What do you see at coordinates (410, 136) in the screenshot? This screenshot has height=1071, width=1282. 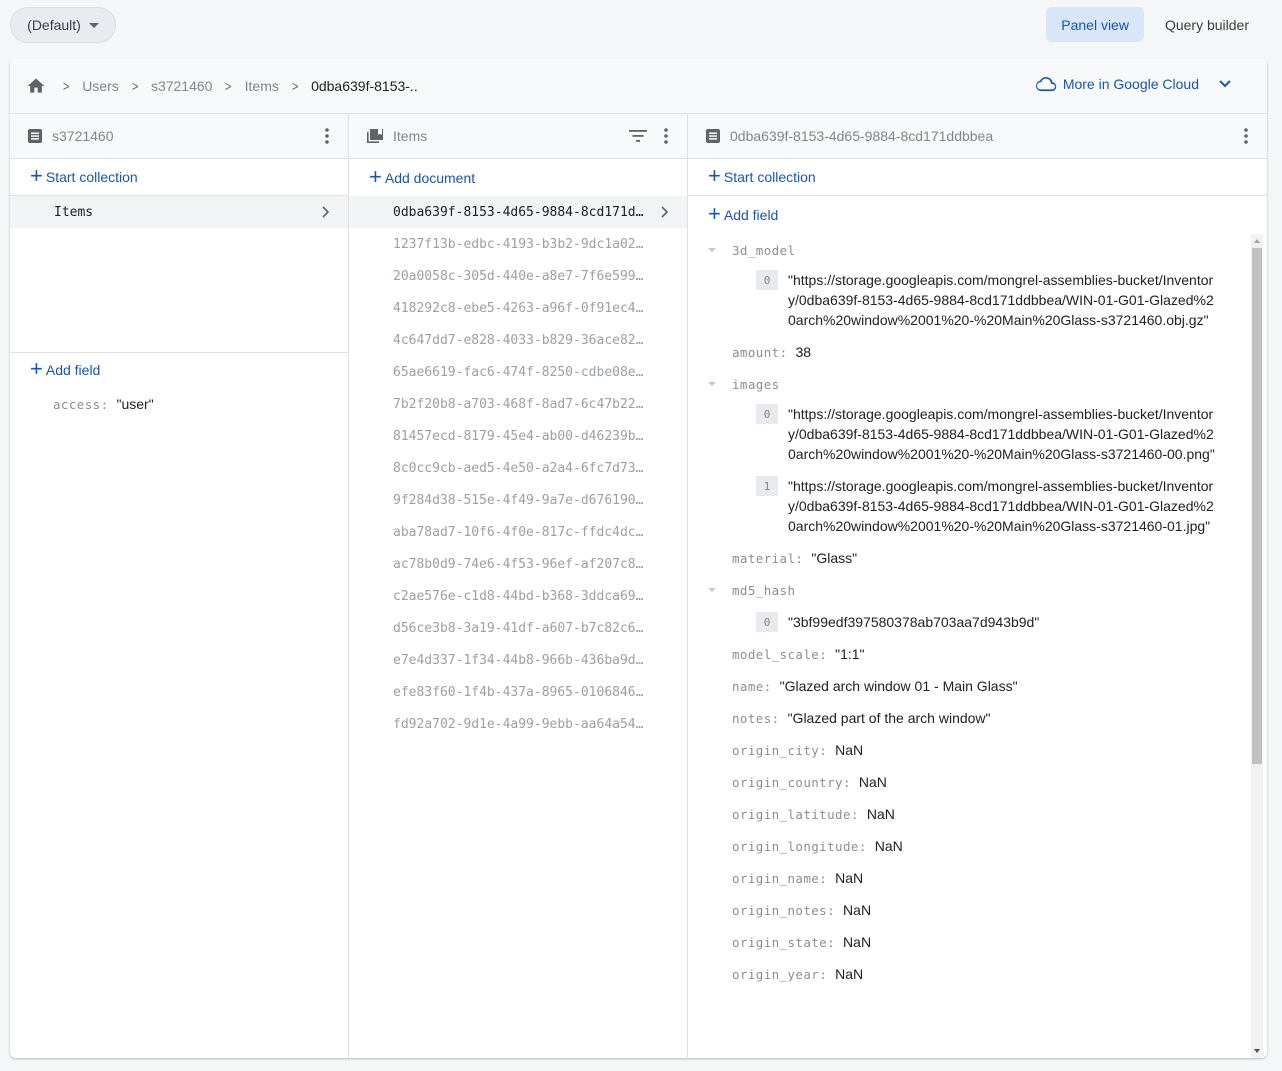 I see `panel-title: Items` at bounding box center [410, 136].